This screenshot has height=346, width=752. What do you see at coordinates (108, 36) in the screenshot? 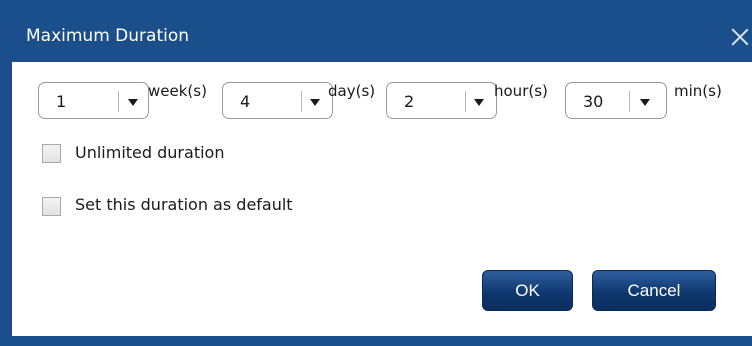
I see `dialog-title: Maximum Duration` at bounding box center [108, 36].